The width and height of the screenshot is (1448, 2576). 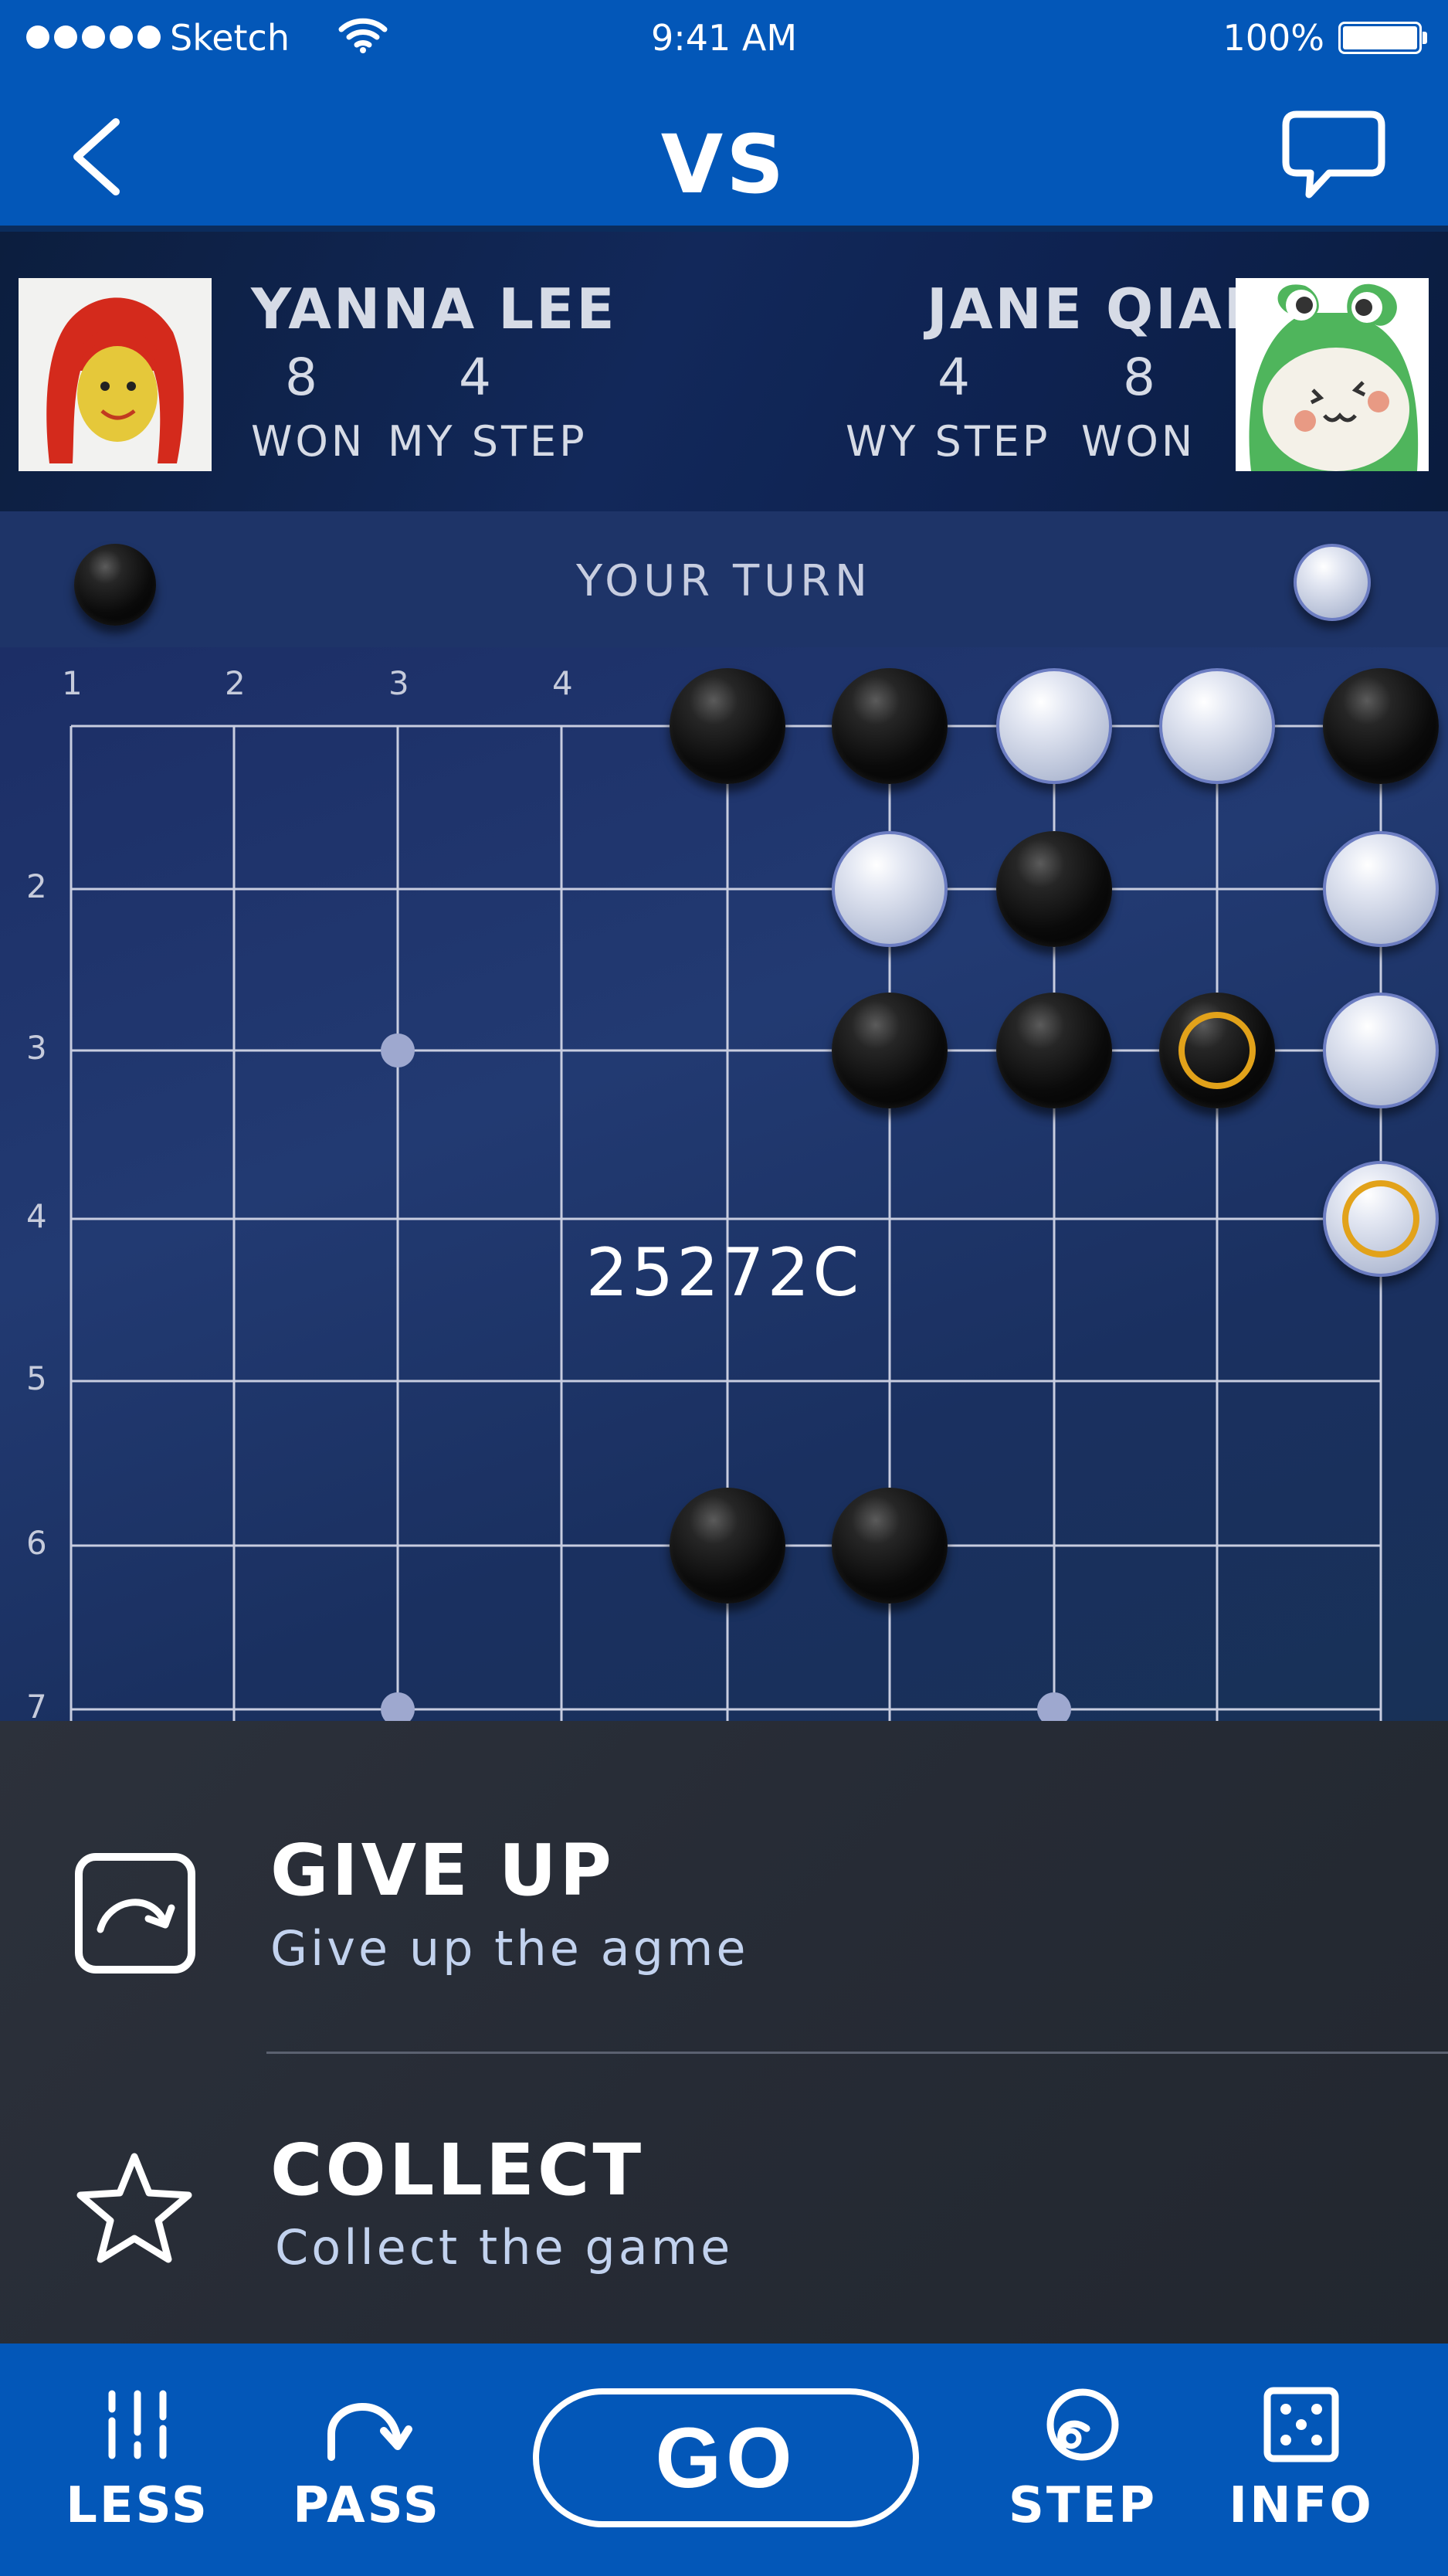 I want to click on player-left-name: YANNA LEE, so click(x=434, y=309).